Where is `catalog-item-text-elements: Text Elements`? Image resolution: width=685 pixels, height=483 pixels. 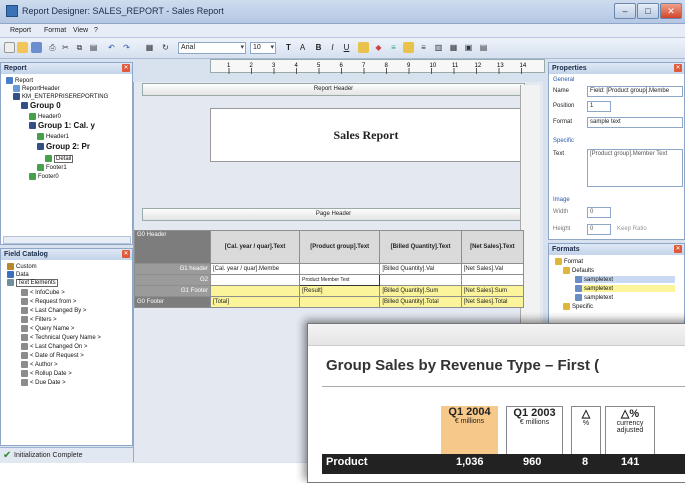
catalog-item-text-elements: Text Elements is located at coordinates (32, 283).